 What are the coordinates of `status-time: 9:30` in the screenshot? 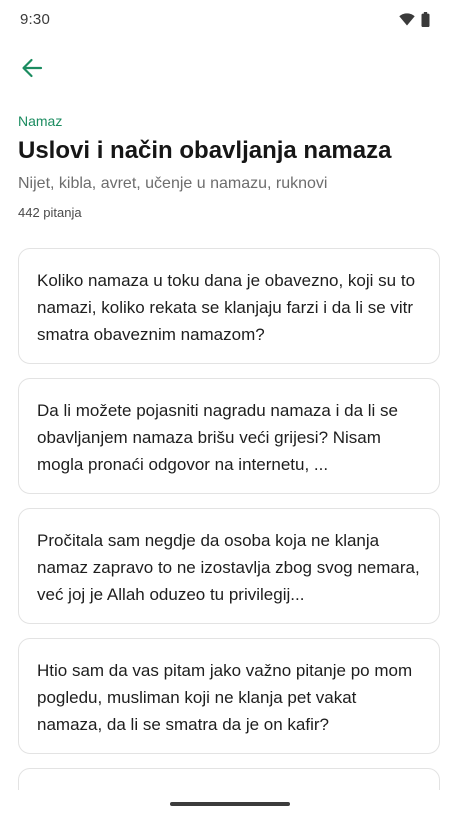 It's located at (35, 19).